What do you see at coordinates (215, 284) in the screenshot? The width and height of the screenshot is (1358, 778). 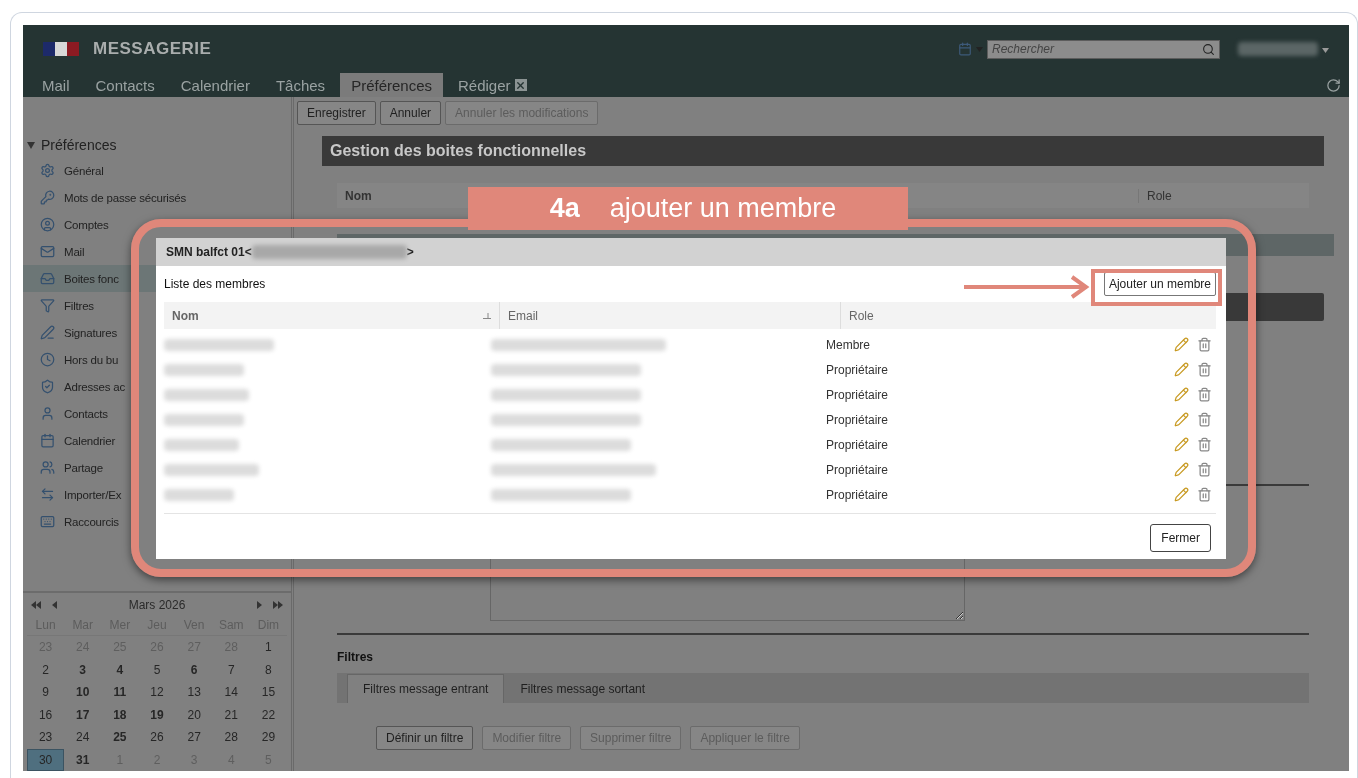 I see `list-title: Liste des membres` at bounding box center [215, 284].